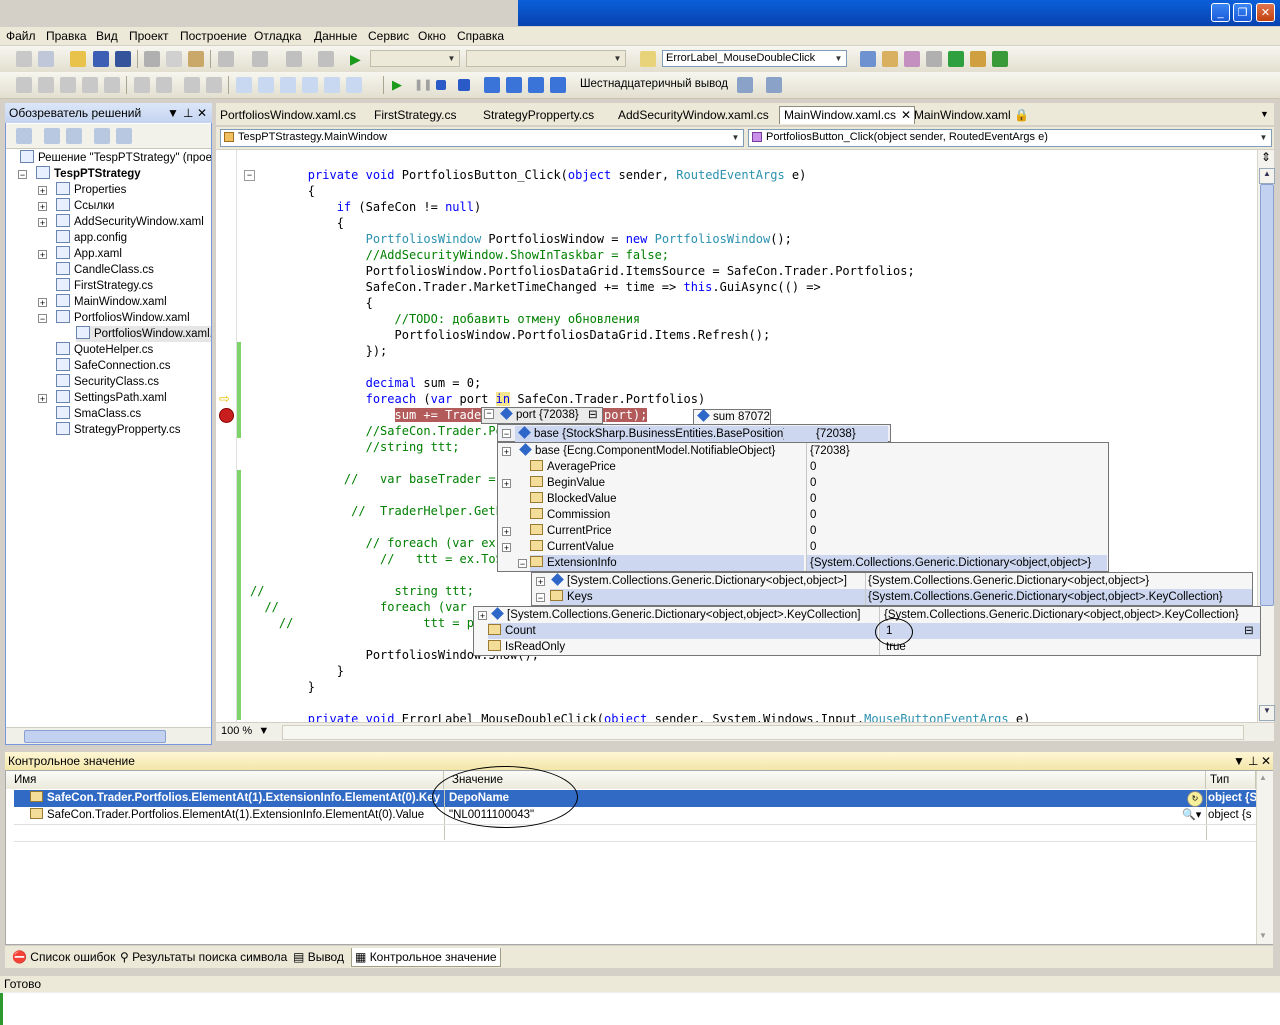 The width and height of the screenshot is (1280, 1025). What do you see at coordinates (423, 85) in the screenshot?
I see `break-all-icon: ❚❚` at bounding box center [423, 85].